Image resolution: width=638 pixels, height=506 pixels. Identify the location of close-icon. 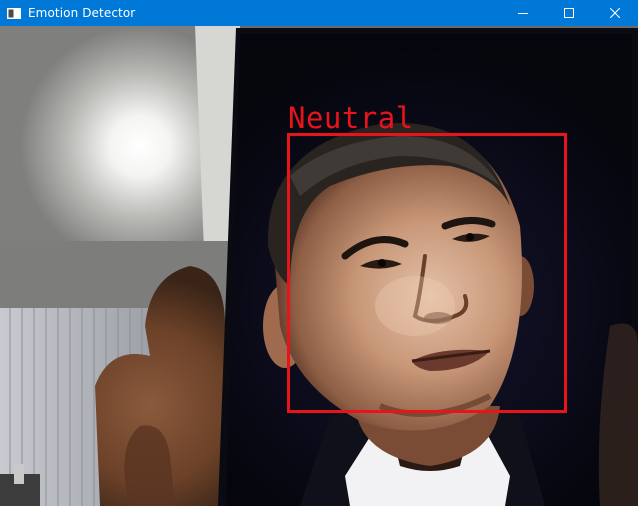
(615, 13).